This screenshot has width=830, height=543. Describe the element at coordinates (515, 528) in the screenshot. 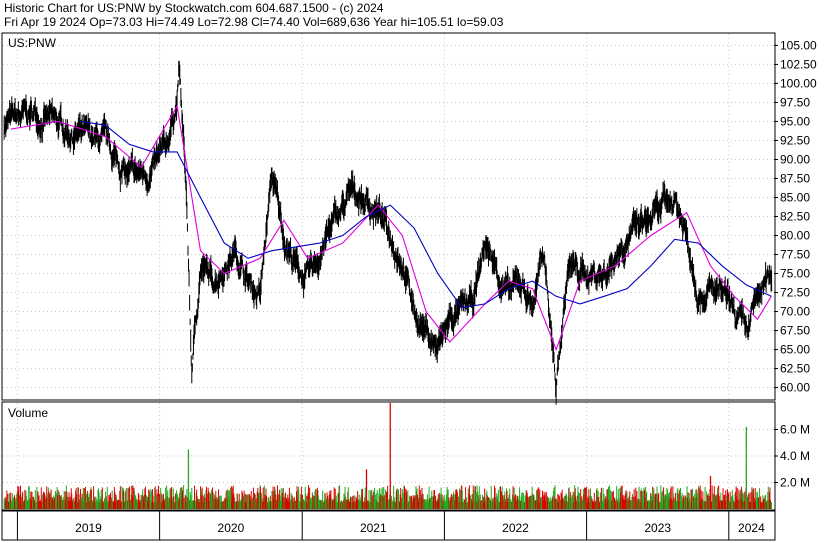

I see `x-tick-label: 2022` at that location.